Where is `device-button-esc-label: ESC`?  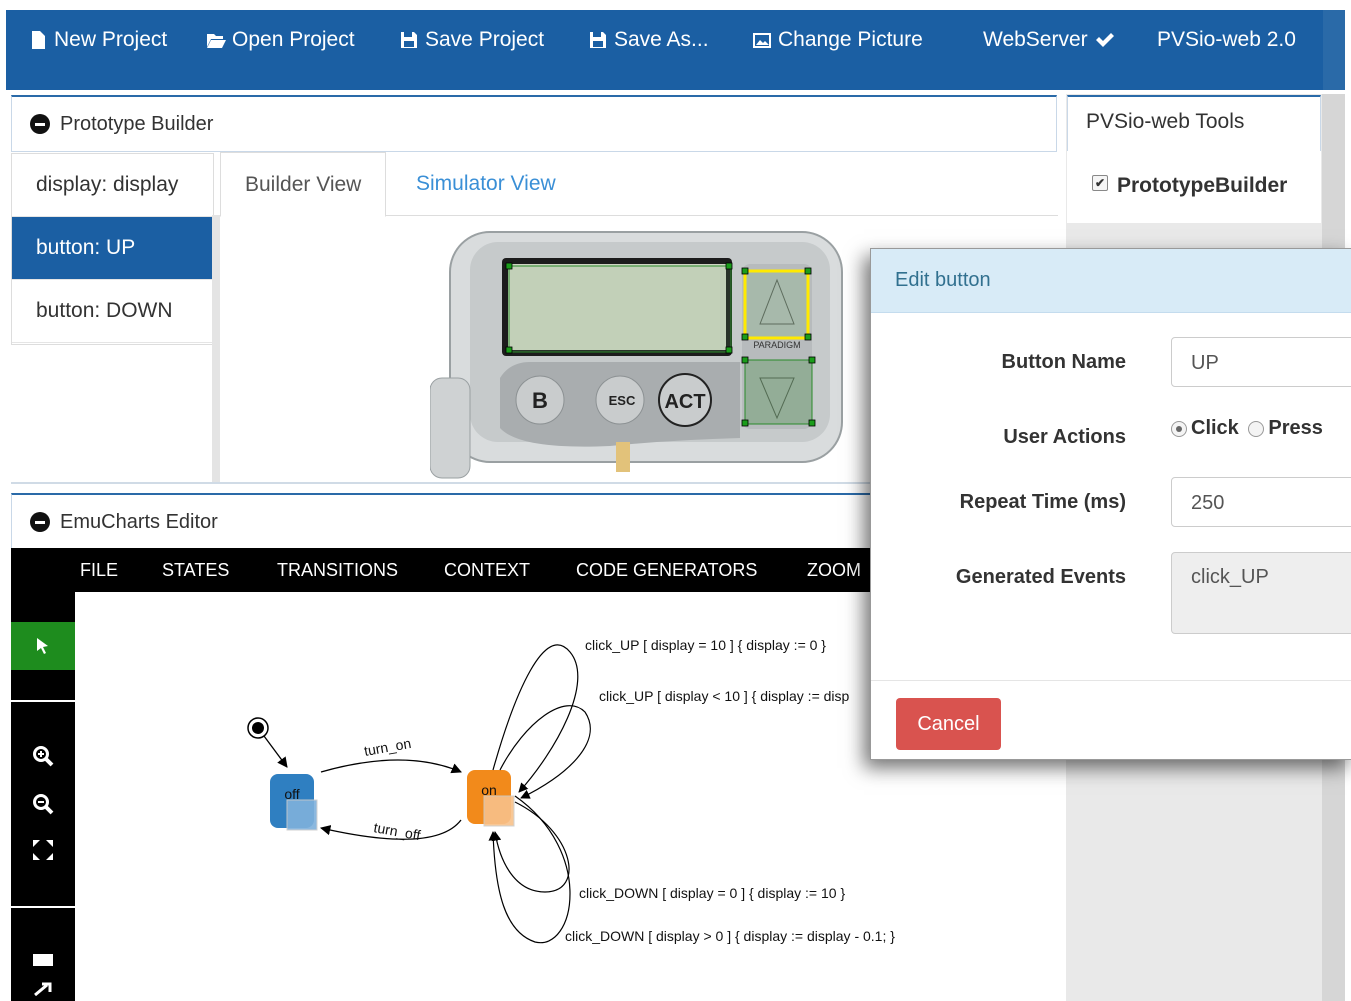
device-button-esc-label: ESC is located at coordinates (622, 400).